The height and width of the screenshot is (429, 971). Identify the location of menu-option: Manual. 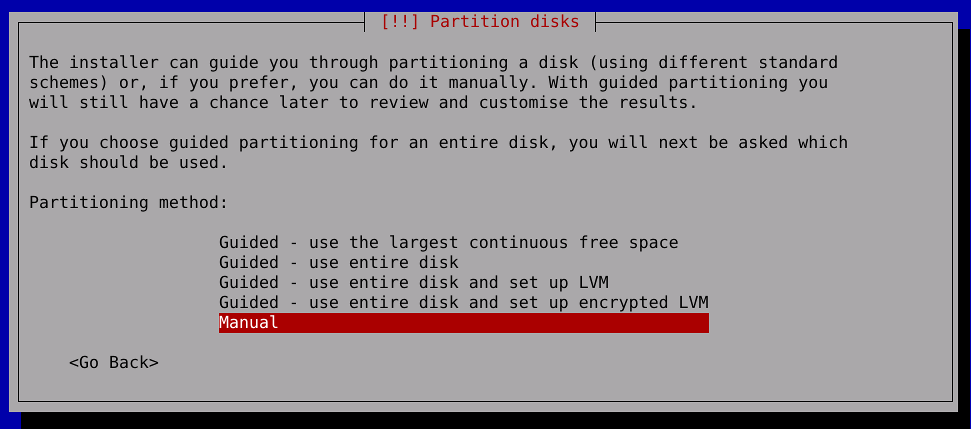
(464, 323).